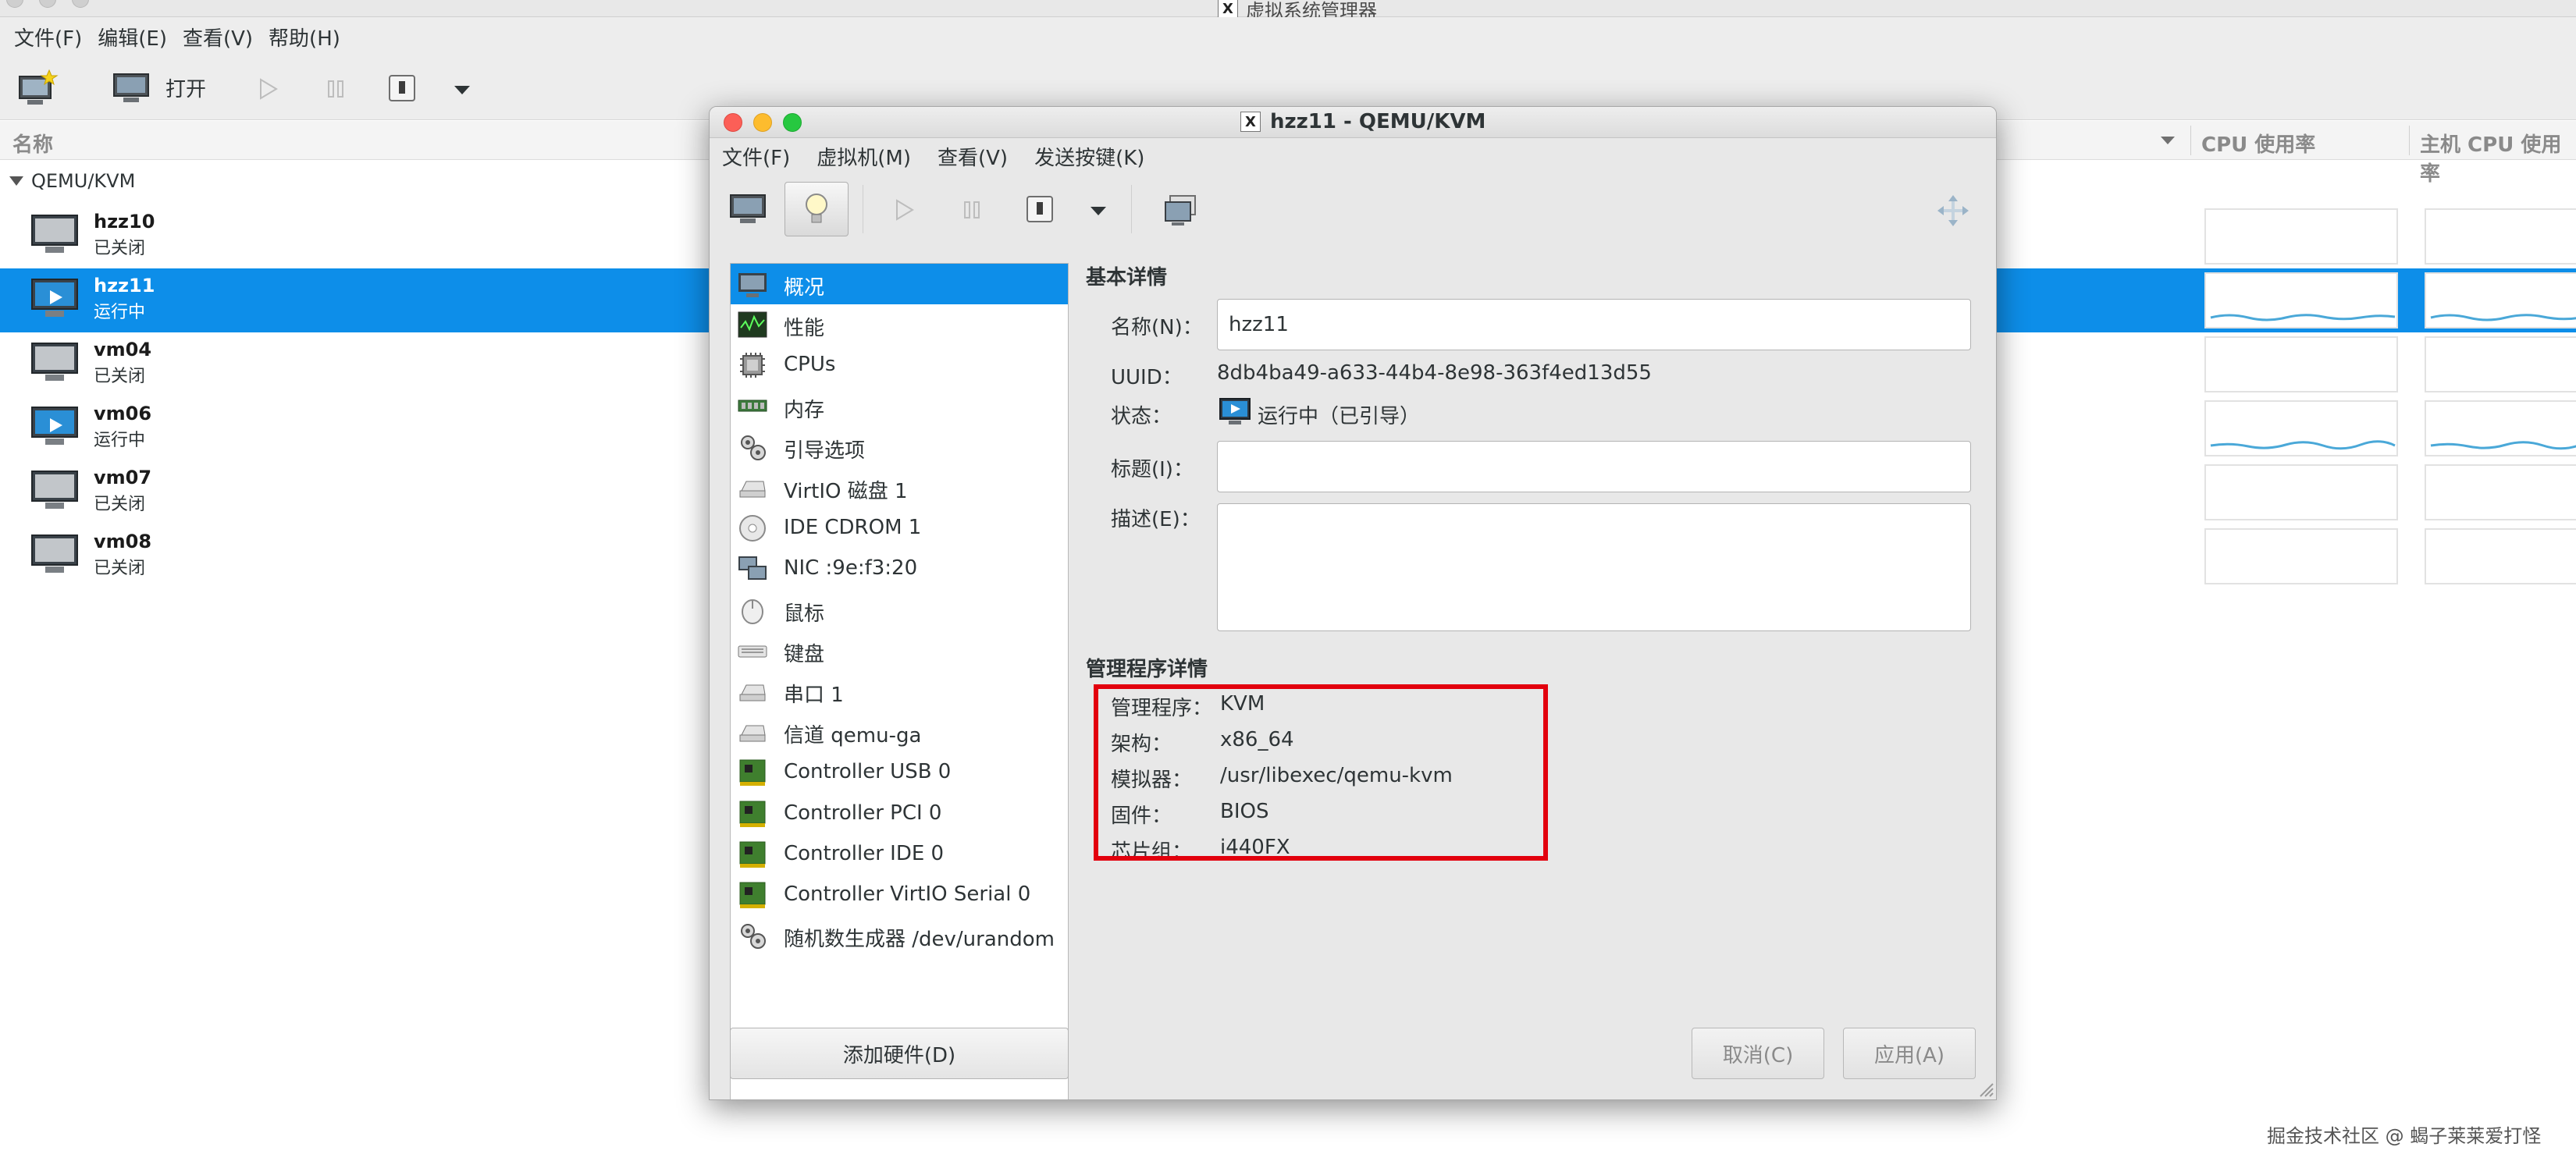  Describe the element at coordinates (2258, 144) in the screenshot. I see `column-cpu-usage: CPU 使用率` at that location.